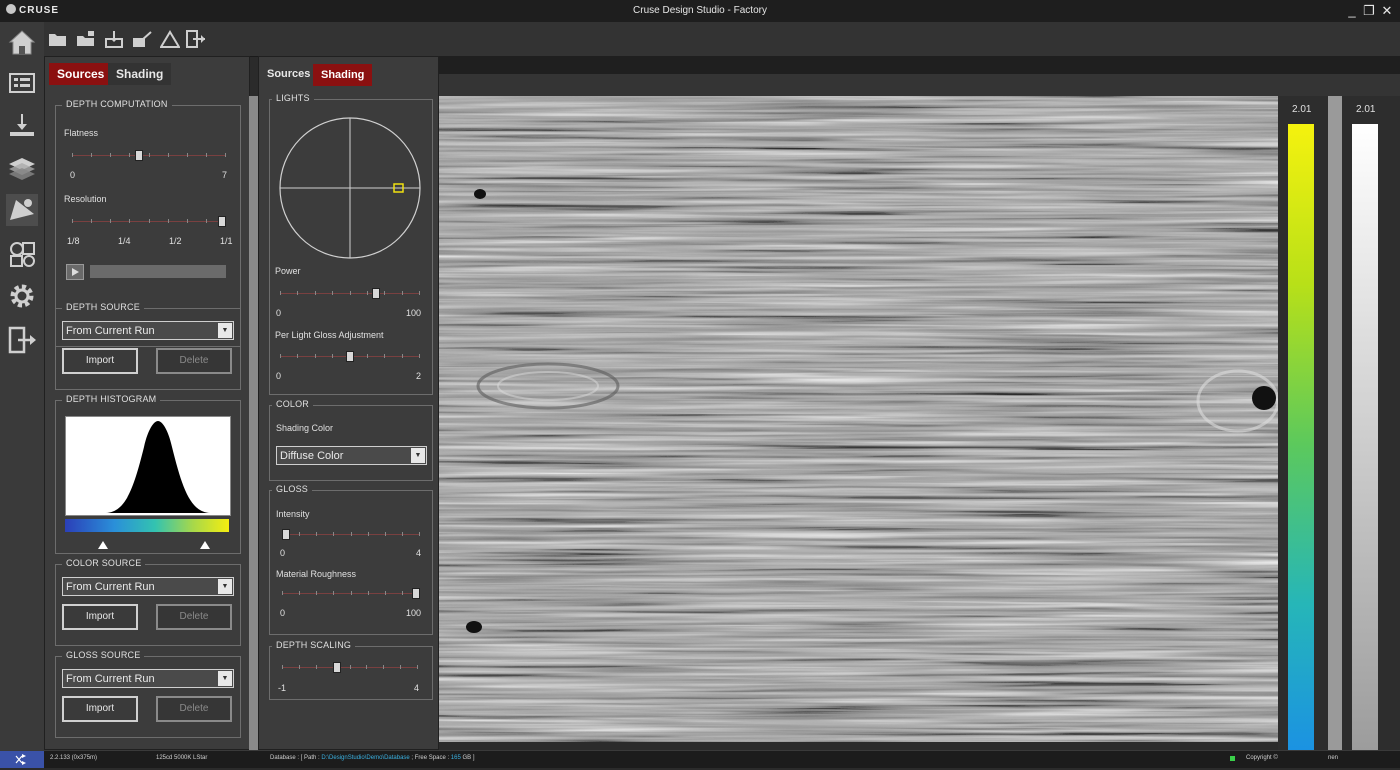 The height and width of the screenshot is (770, 1400). I want to click on shuffle-button, so click(22, 759).